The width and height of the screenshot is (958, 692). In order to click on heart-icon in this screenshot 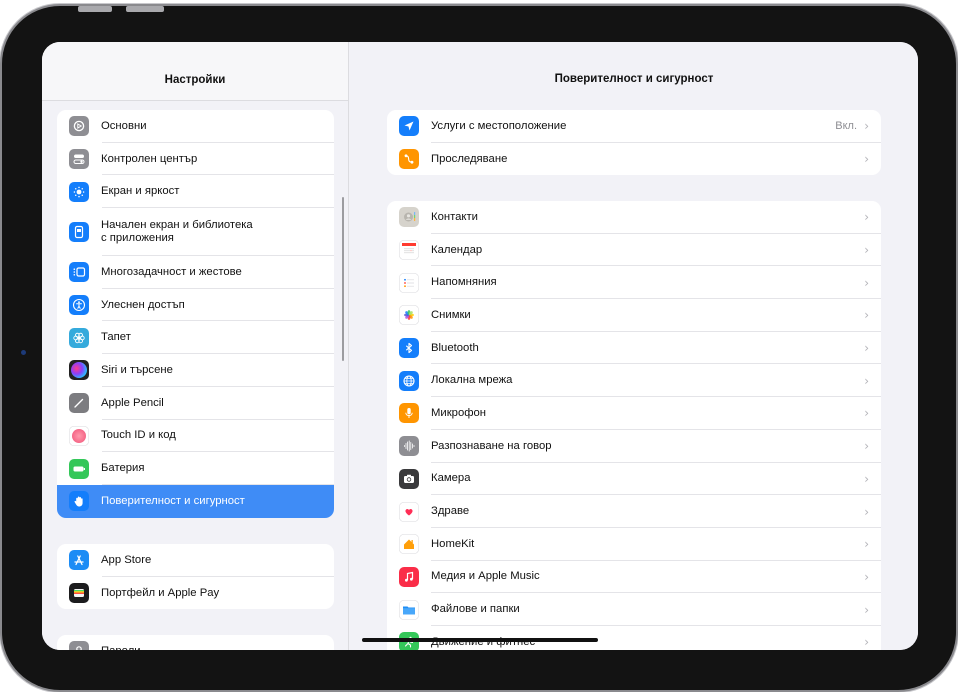, I will do `click(409, 511)`.